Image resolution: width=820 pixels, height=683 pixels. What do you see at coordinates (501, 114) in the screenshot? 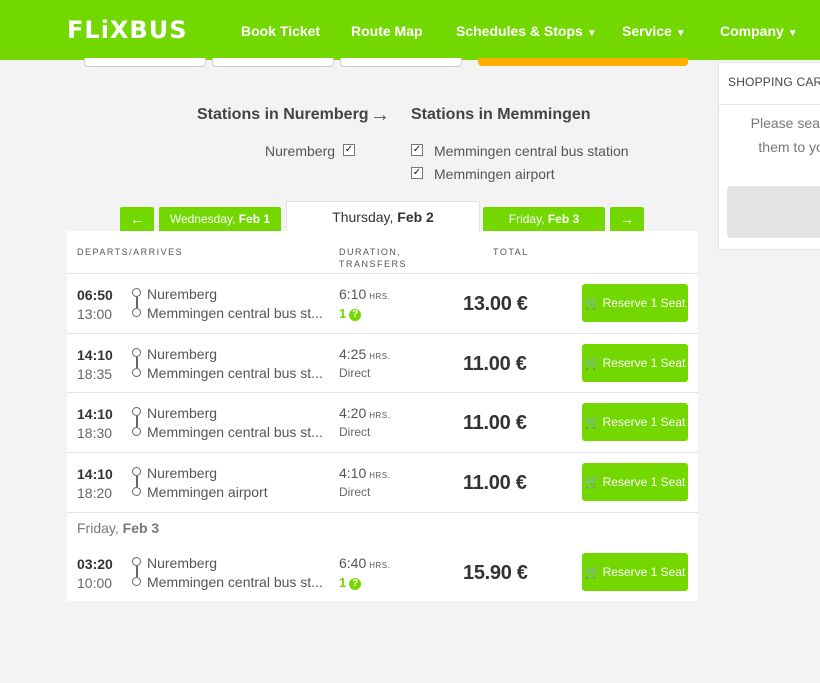
I see `to-stations-heading: Stations in Memmingen` at bounding box center [501, 114].